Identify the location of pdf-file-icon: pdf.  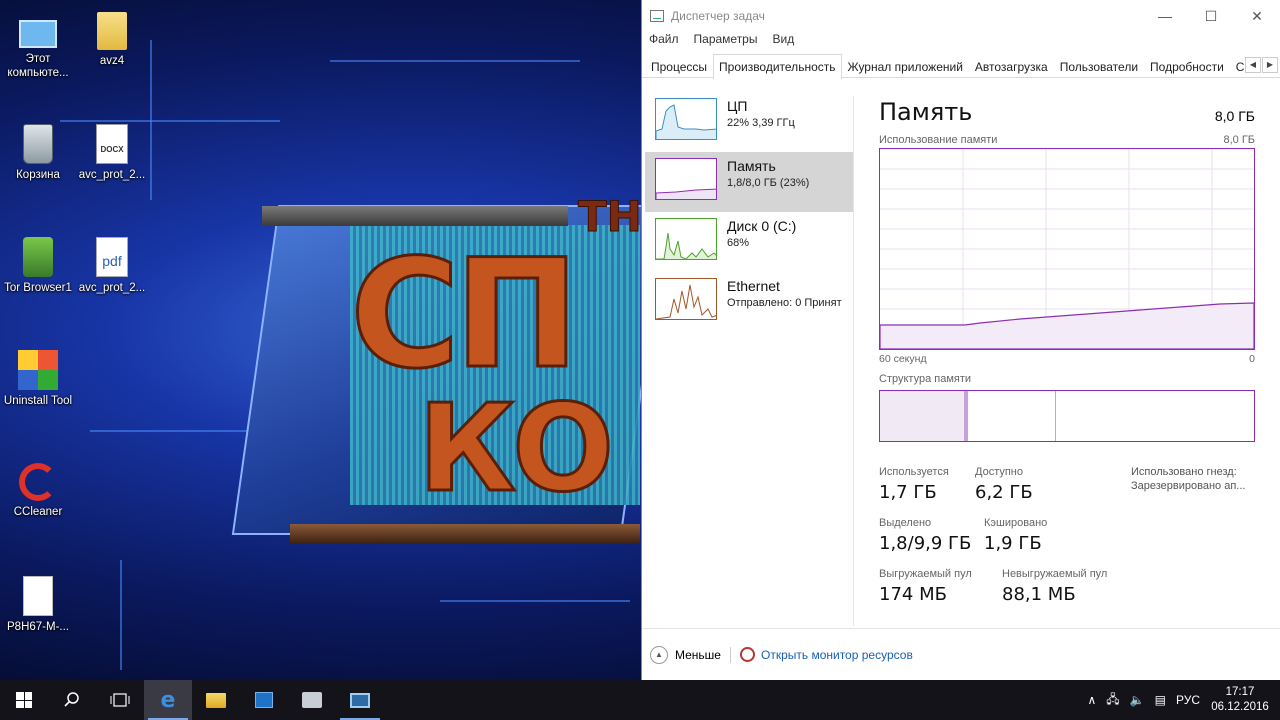
(112, 257).